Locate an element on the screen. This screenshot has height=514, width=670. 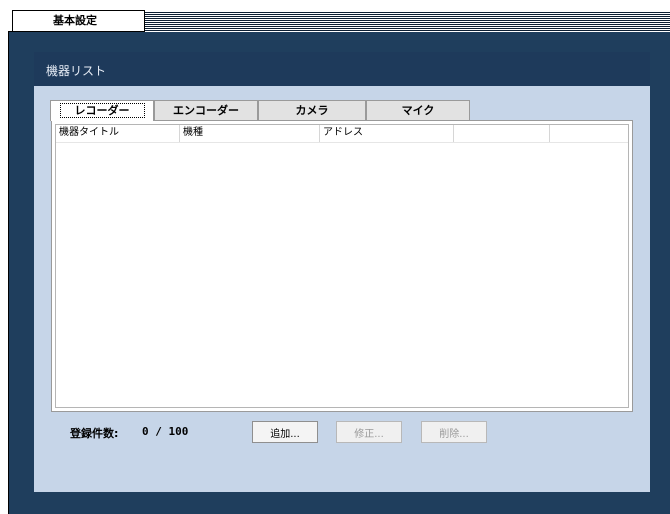
header-divider is located at coordinates (342, 142).